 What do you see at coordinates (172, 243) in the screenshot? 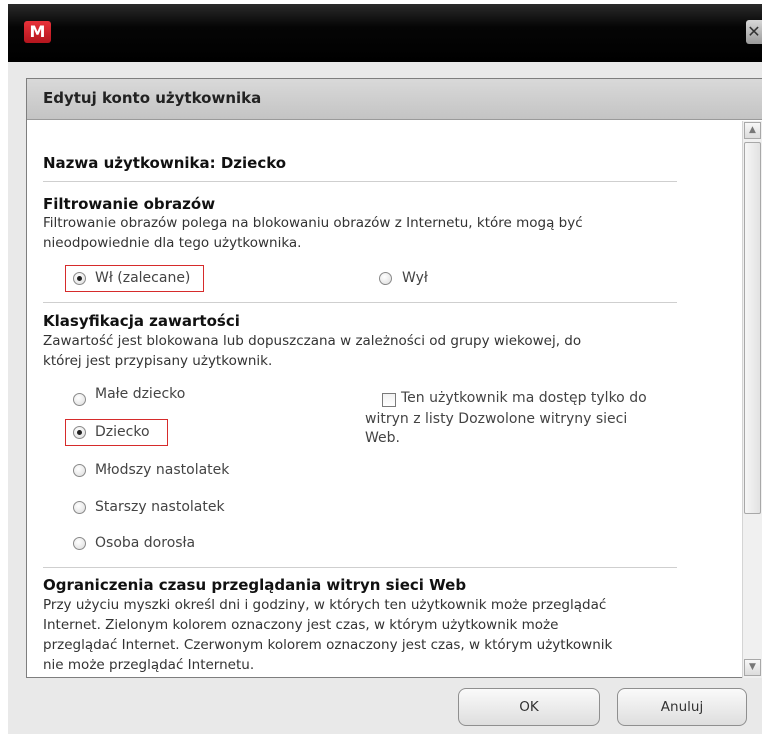
I see `image-filtering-desc-line2: nieodpowiednie dla tego użytkownika.` at bounding box center [172, 243].